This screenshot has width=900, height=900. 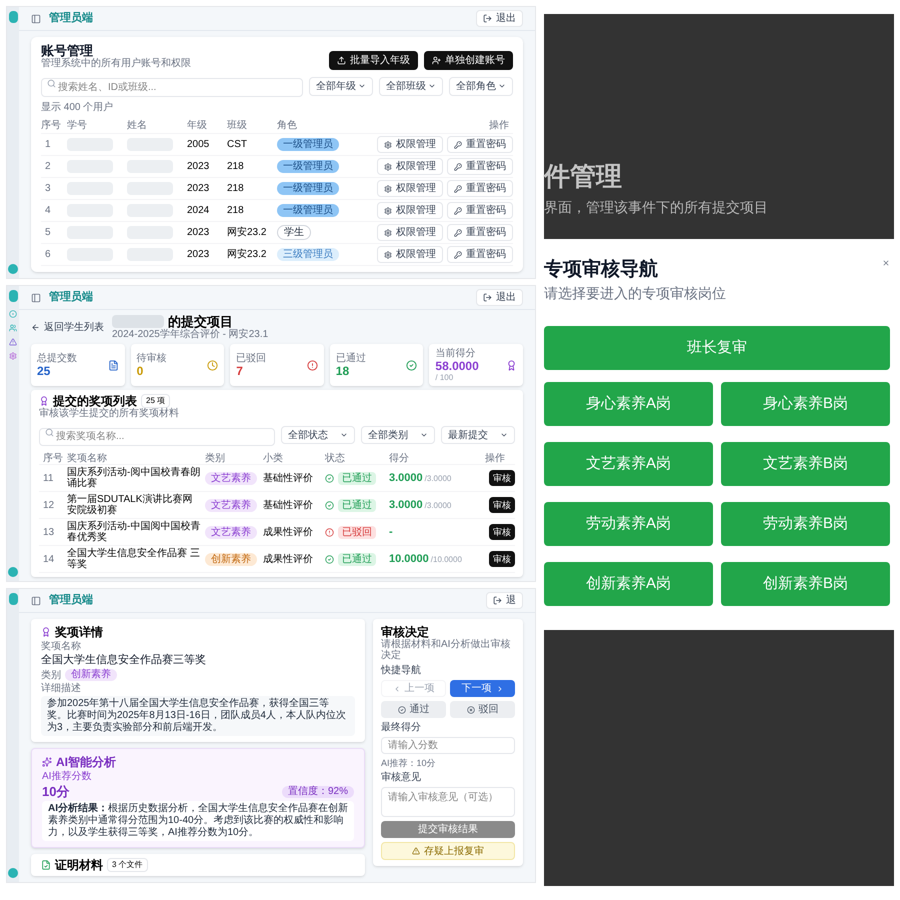 I want to click on field-label: 类别, so click(x=51, y=675).